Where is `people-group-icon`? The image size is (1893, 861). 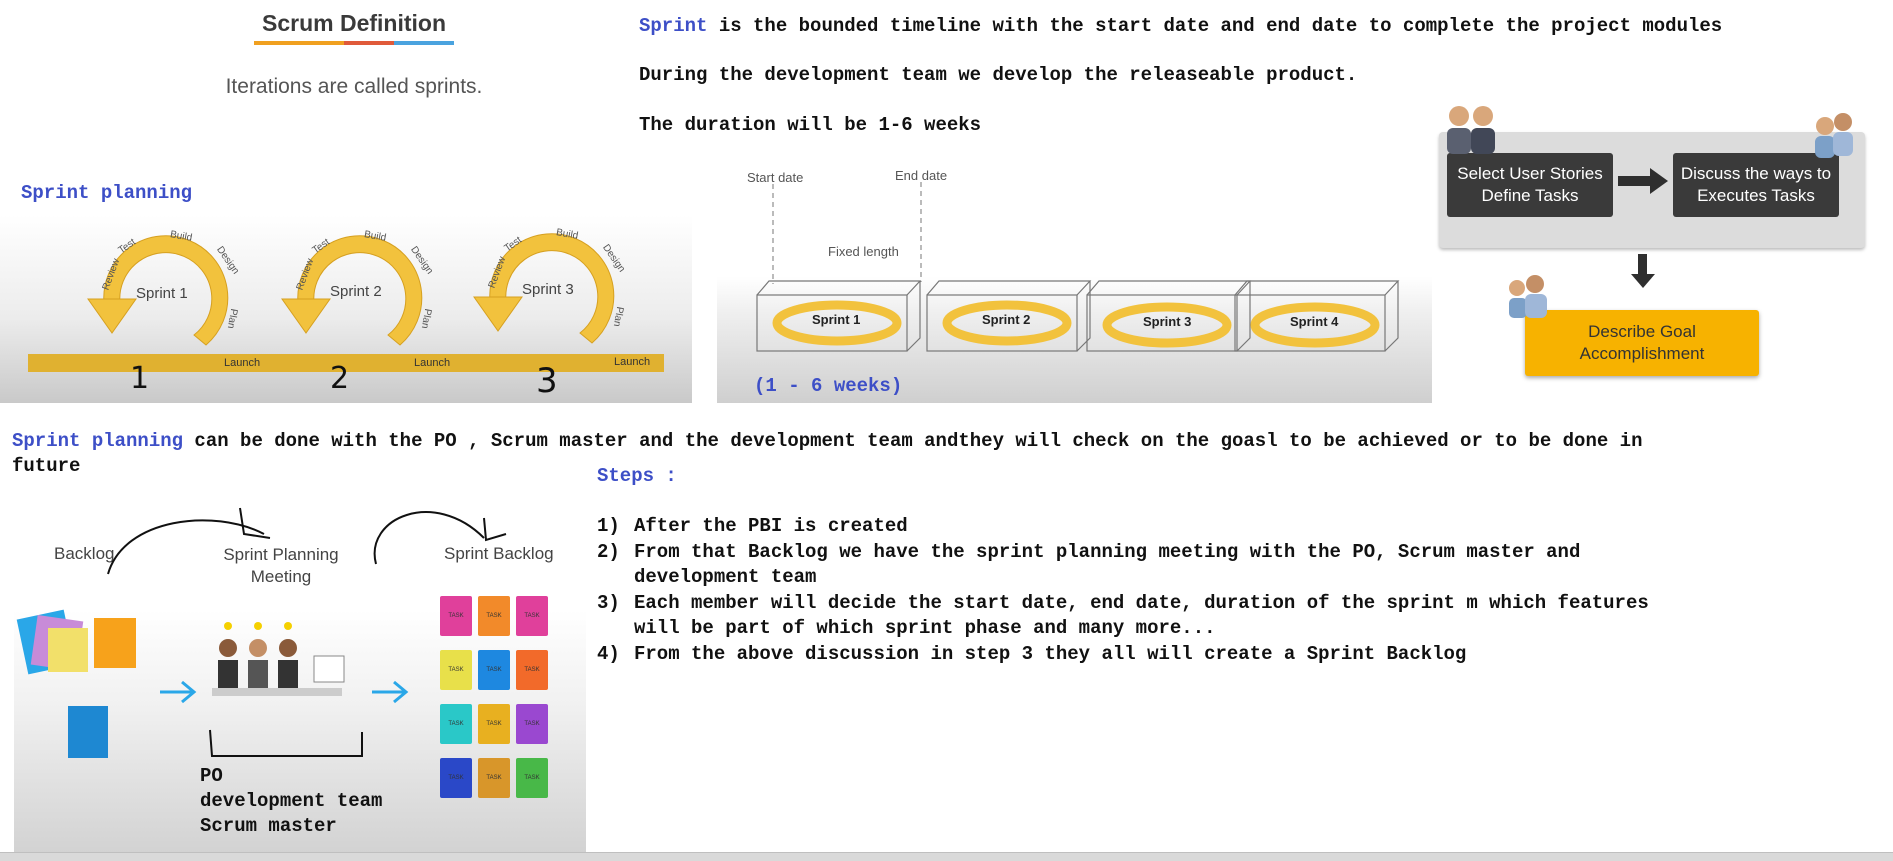 people-group-icon is located at coordinates (1471, 130).